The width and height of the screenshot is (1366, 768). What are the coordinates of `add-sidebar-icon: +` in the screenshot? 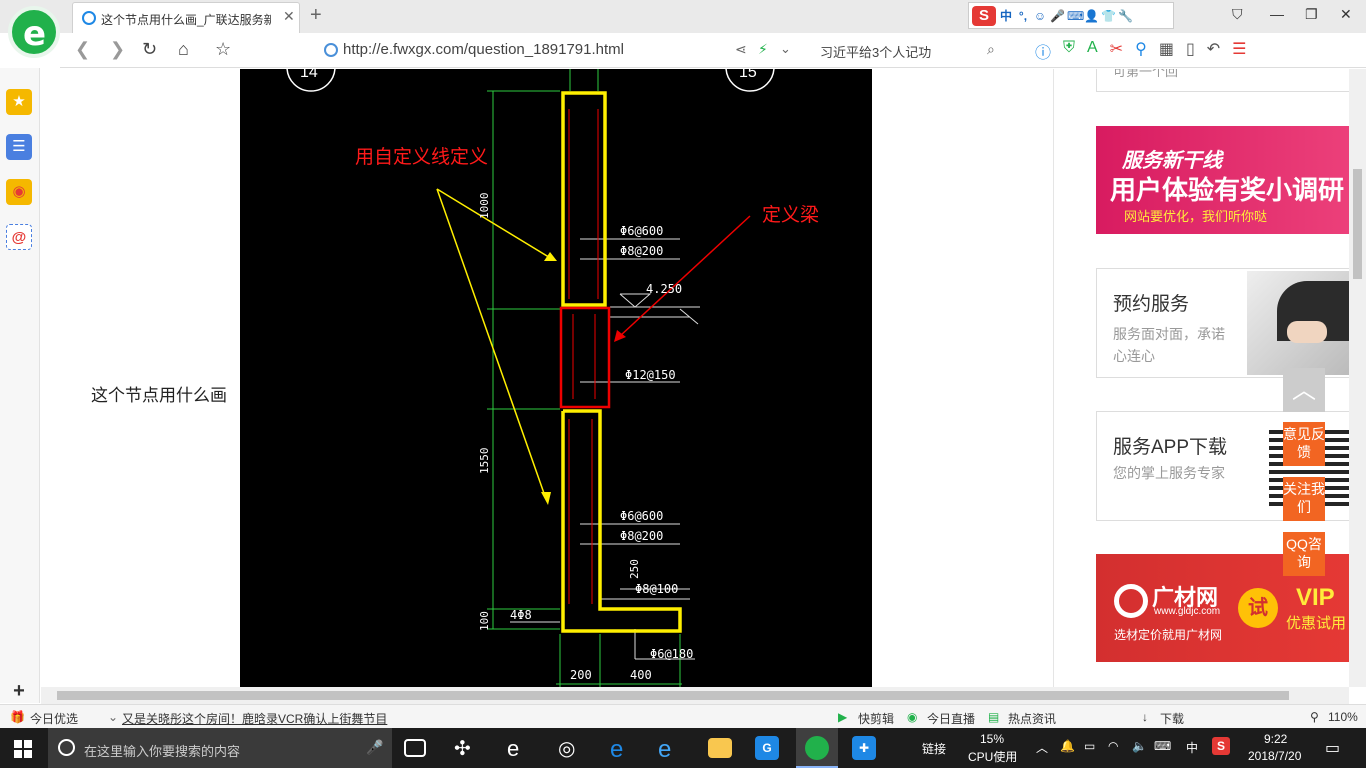 It's located at (19, 691).